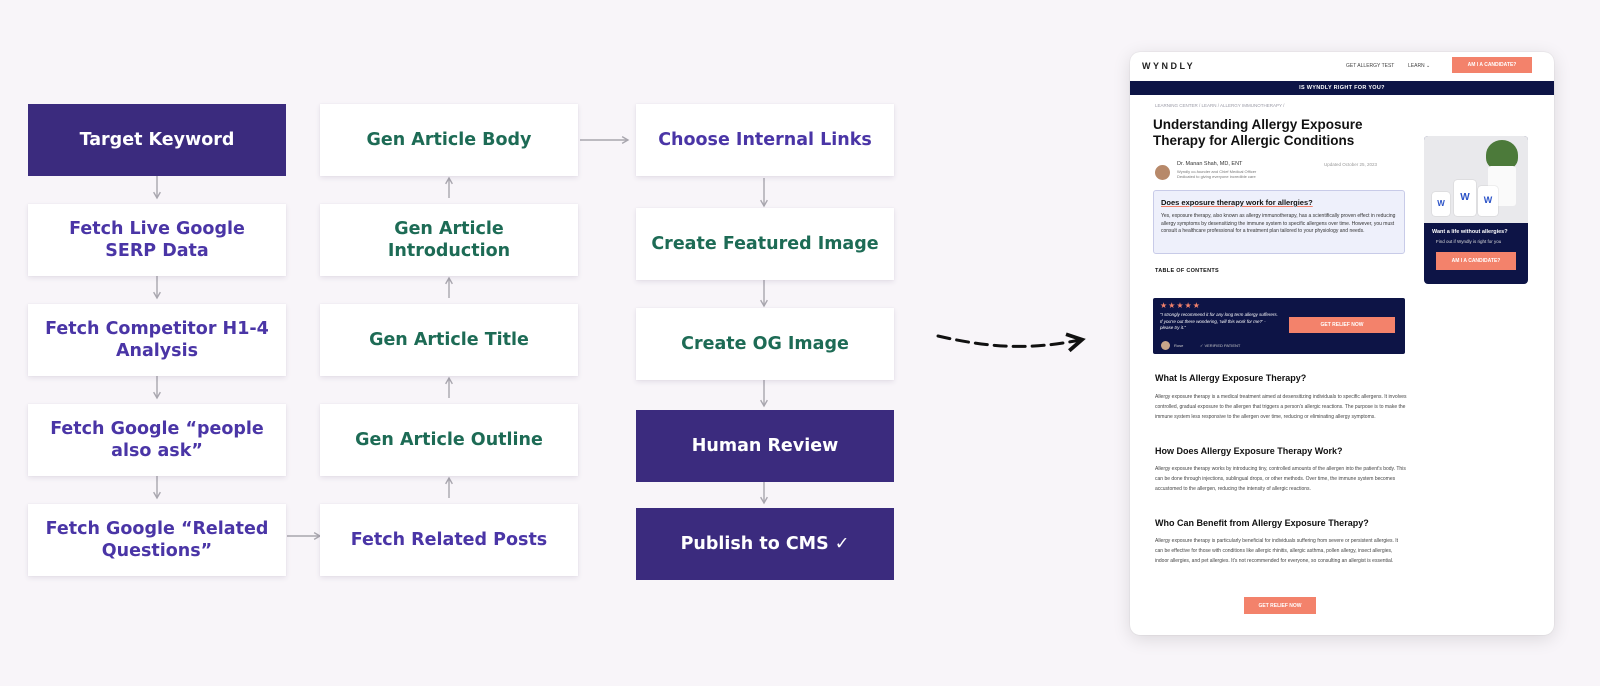 This screenshot has height=686, width=1600. I want to click on node-gen-body: Gen Article Body, so click(449, 140).